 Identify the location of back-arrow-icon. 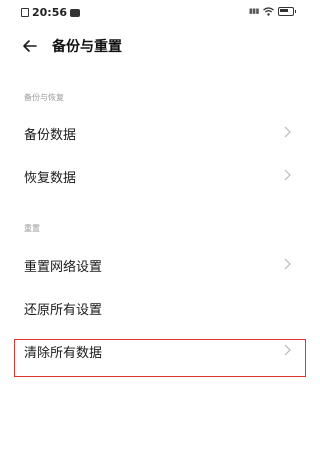
(30, 46).